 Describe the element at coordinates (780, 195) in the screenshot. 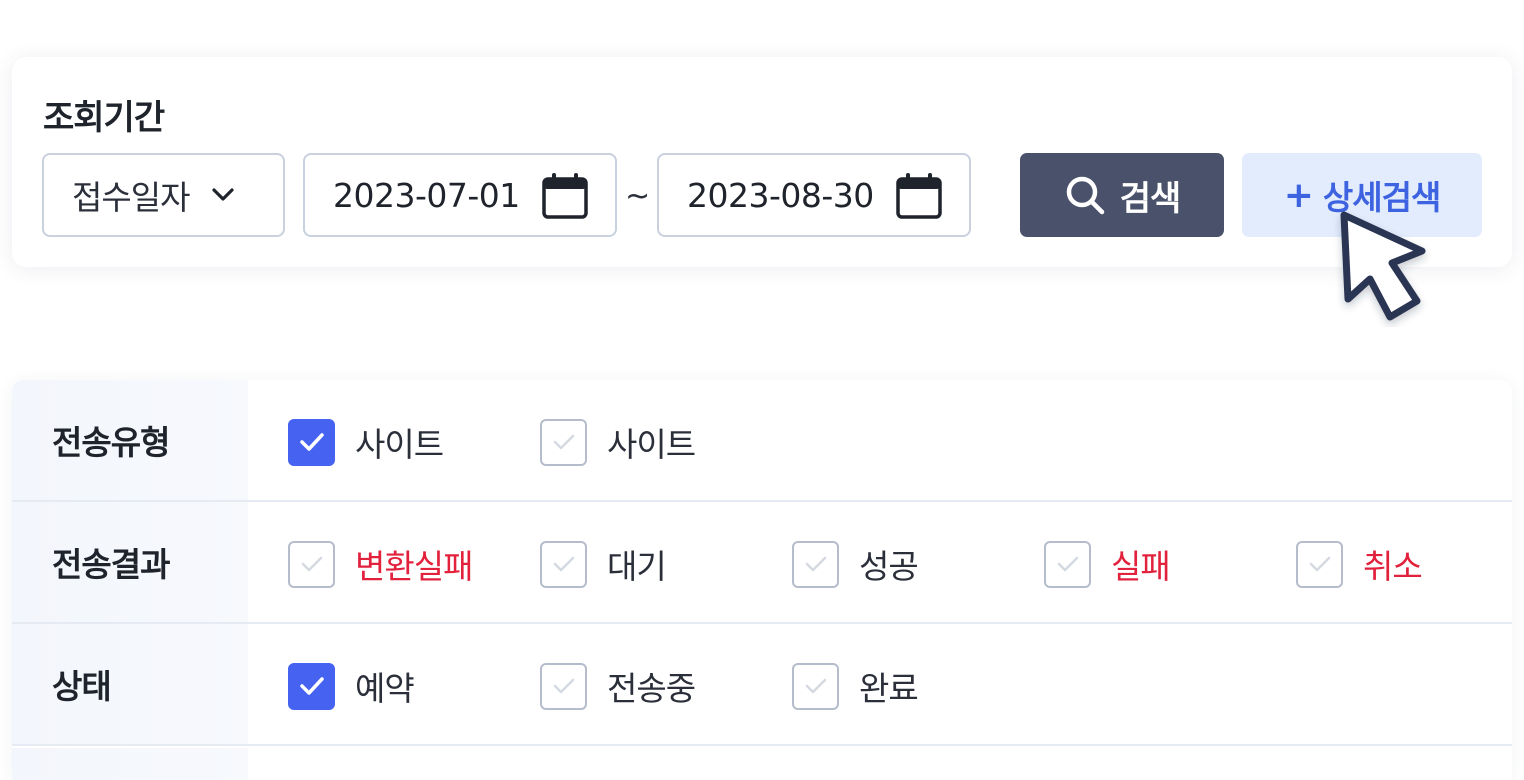

I see `end-date-value: 2023-08-30` at that location.